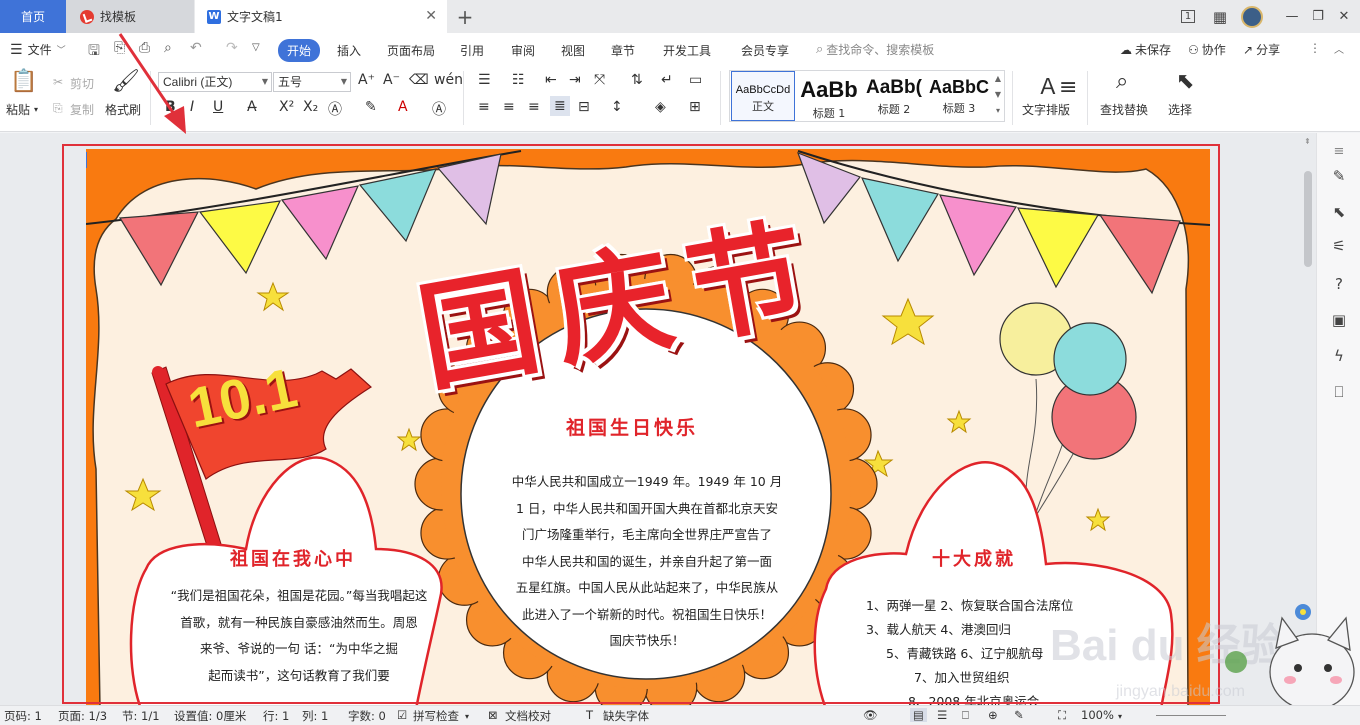  Describe the element at coordinates (1315, 48) in the screenshot. I see `more-options-icon: ⋮` at that location.